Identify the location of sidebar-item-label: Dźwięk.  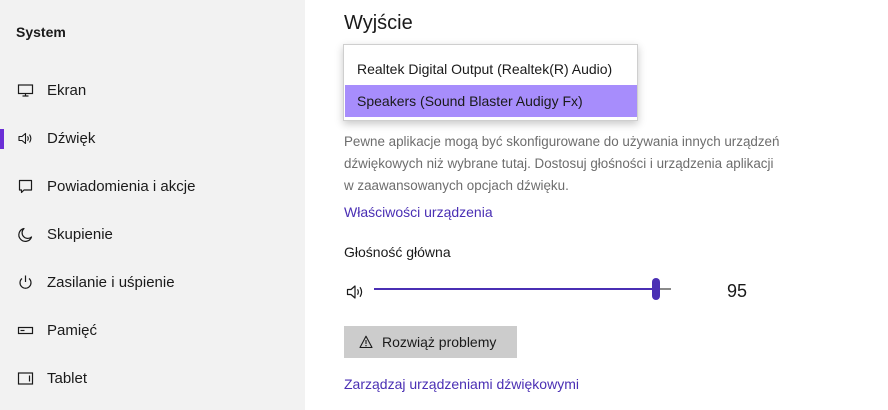
(71, 138).